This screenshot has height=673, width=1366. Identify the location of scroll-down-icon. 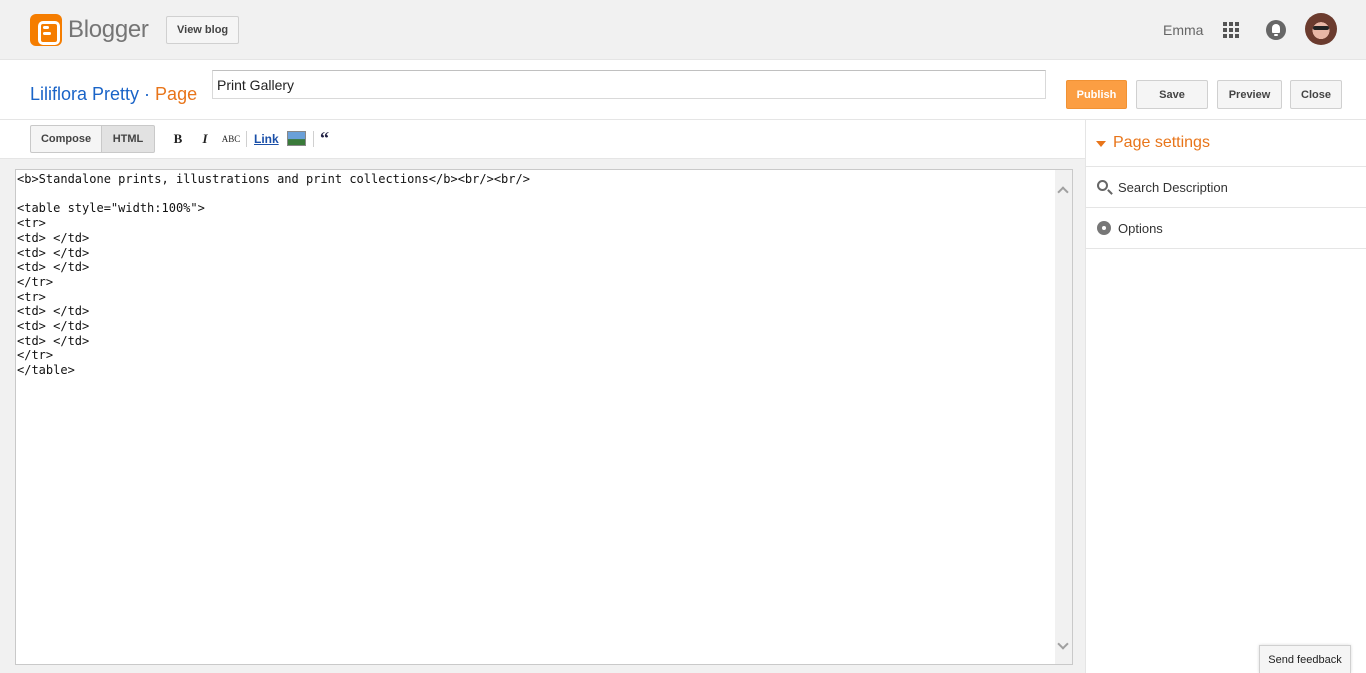
(1063, 644).